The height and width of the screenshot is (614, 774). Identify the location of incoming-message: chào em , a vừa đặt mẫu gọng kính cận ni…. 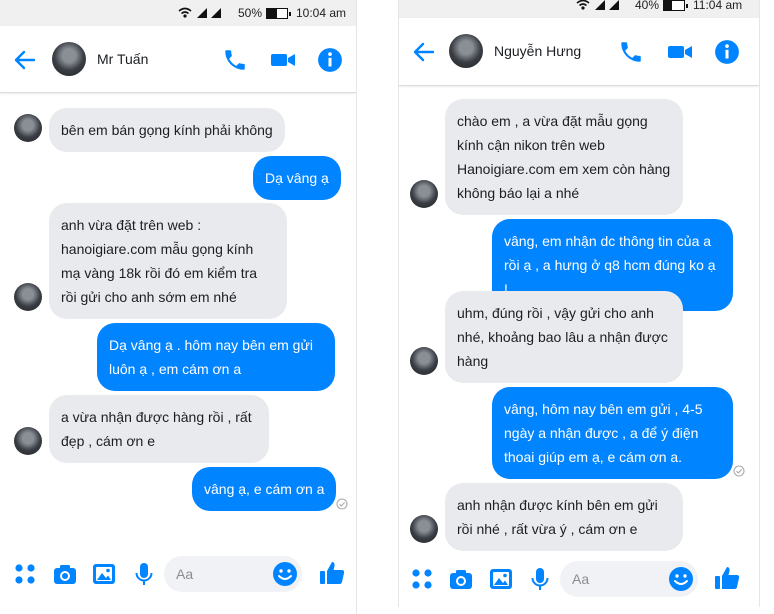
(564, 157).